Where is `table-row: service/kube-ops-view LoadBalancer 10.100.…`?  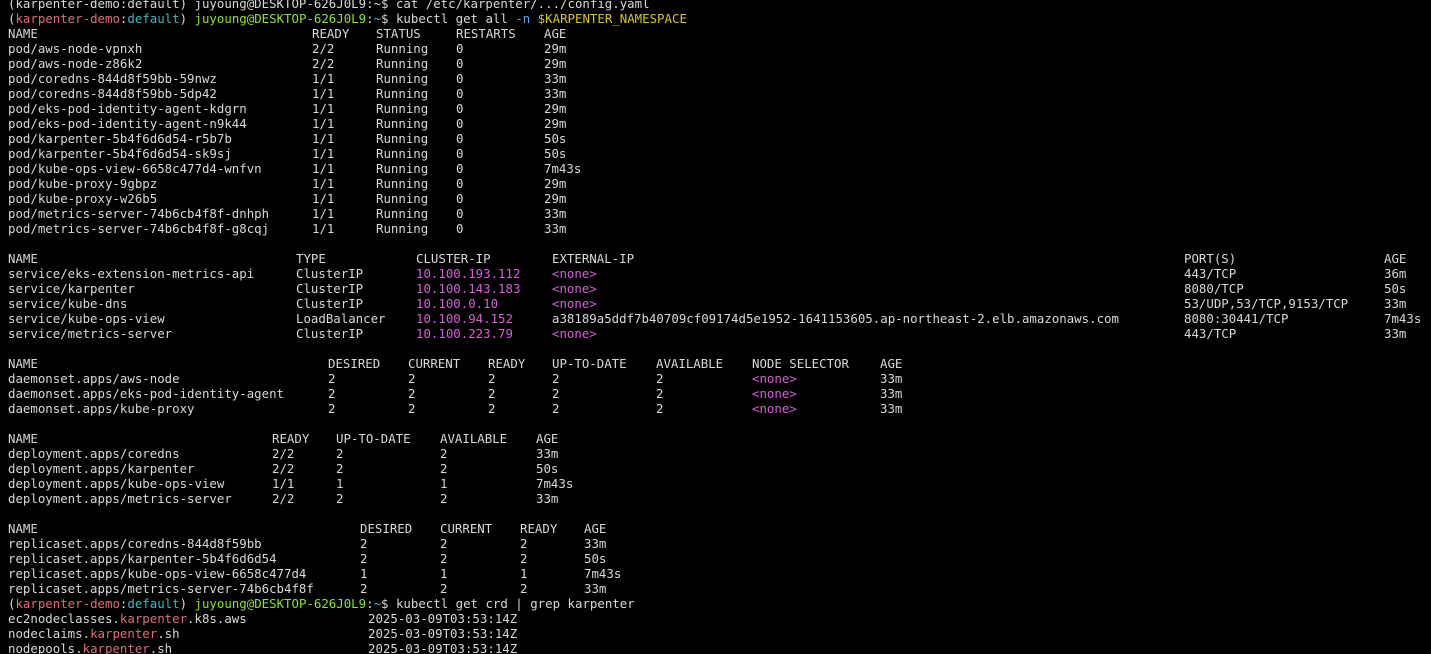
table-row: service/kube-ops-view LoadBalancer 10.100.… is located at coordinates (719, 318).